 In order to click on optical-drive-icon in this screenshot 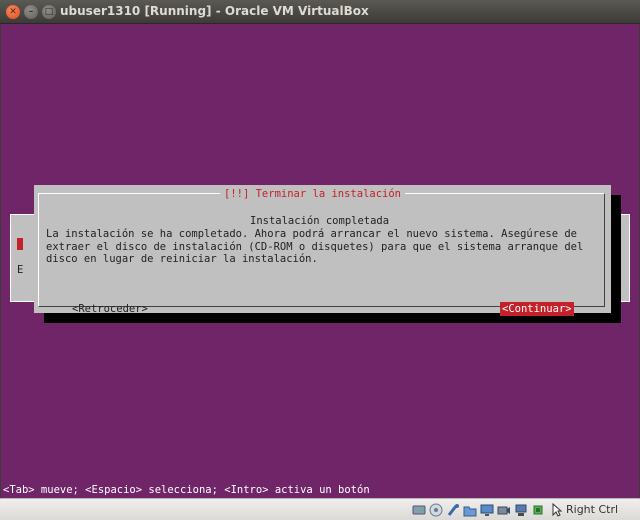, I will do `click(436, 510)`.